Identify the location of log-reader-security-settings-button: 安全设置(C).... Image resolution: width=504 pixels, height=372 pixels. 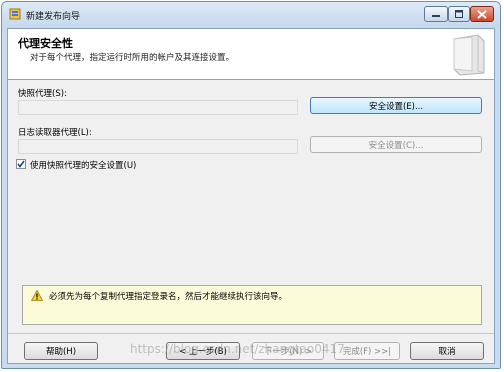
(396, 144).